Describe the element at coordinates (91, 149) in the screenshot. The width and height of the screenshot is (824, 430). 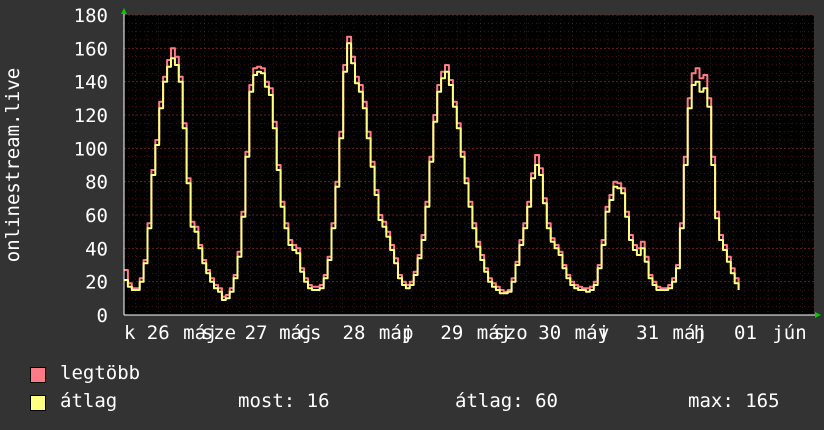
I see `y-tick-label: 100` at that location.